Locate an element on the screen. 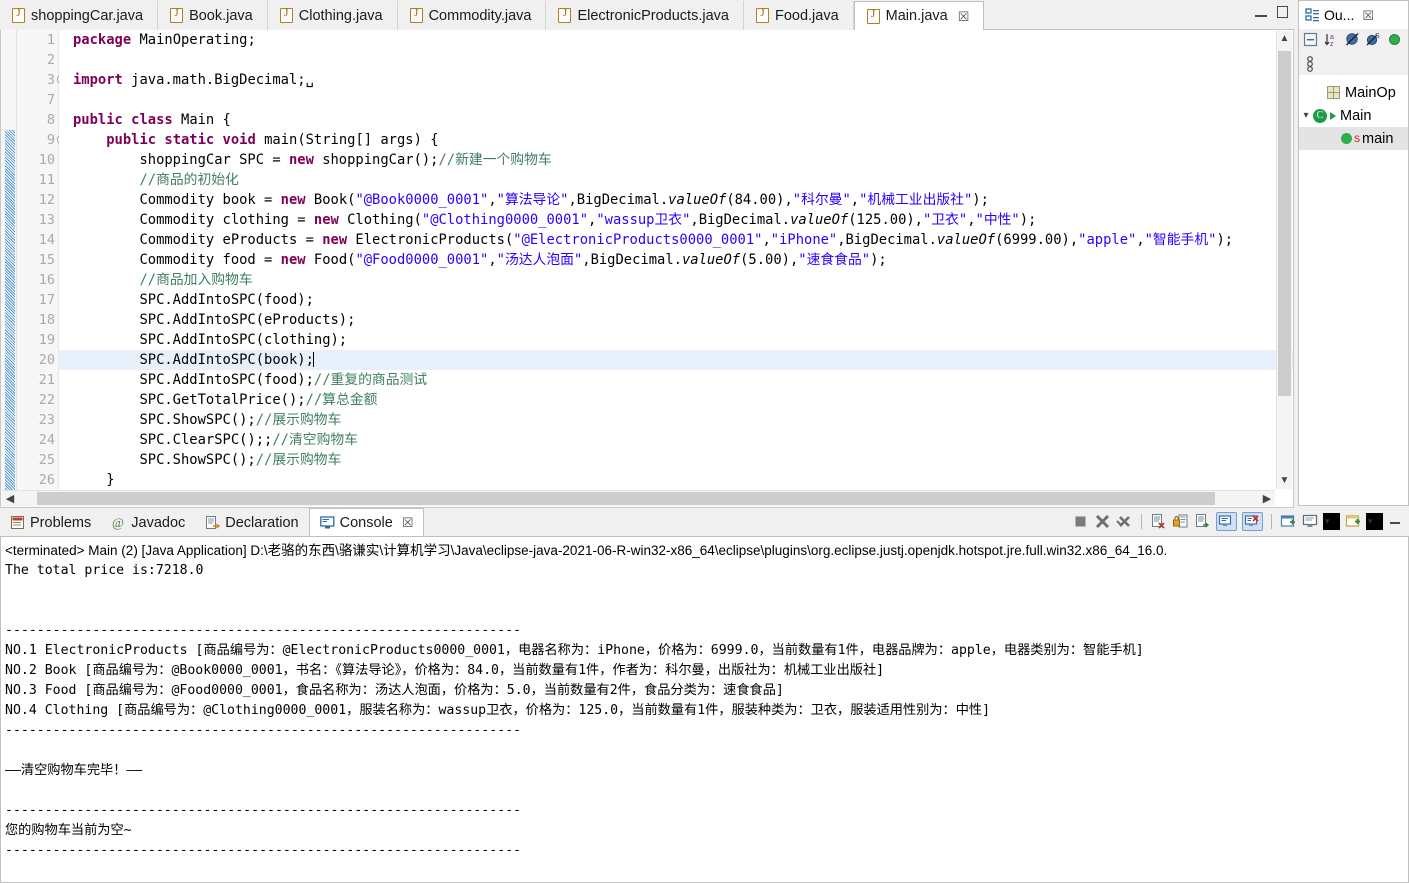 The width and height of the screenshot is (1409, 883). line-number-ruler: 1237891011121314151617181920212223242526 is located at coordinates (42, 268).